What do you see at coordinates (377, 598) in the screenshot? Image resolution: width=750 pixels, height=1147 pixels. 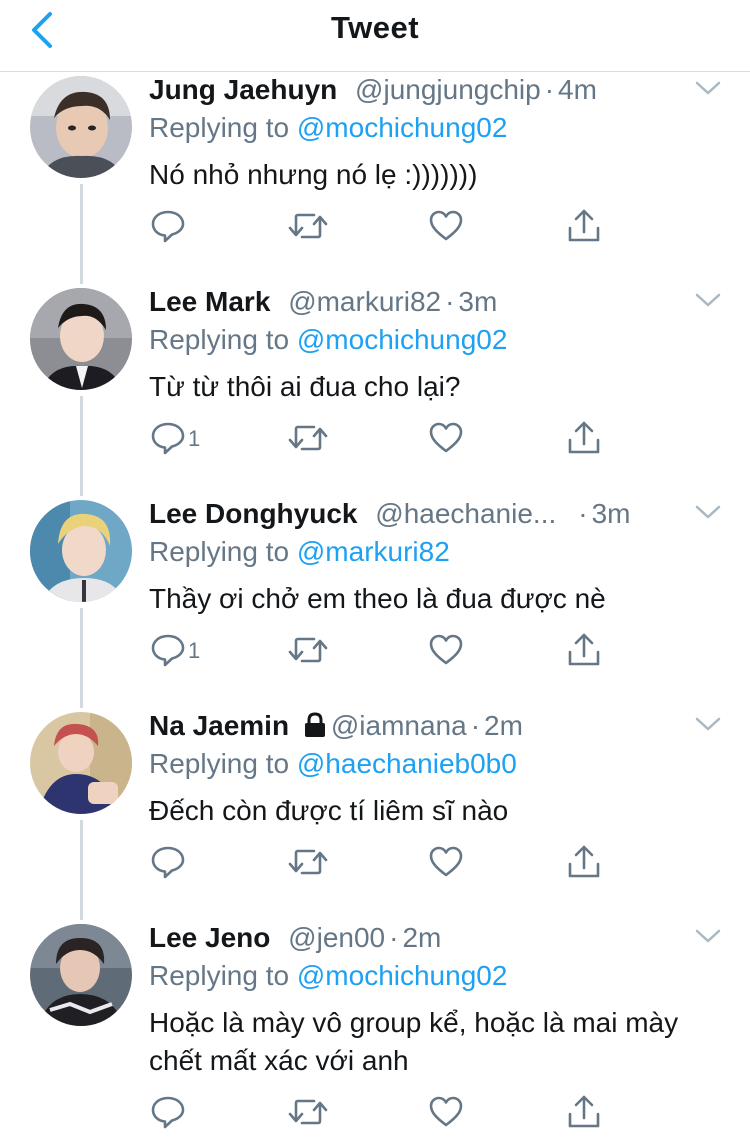 I see `tweet-text: Thầy ơi chở em theo là đua được nè` at bounding box center [377, 598].